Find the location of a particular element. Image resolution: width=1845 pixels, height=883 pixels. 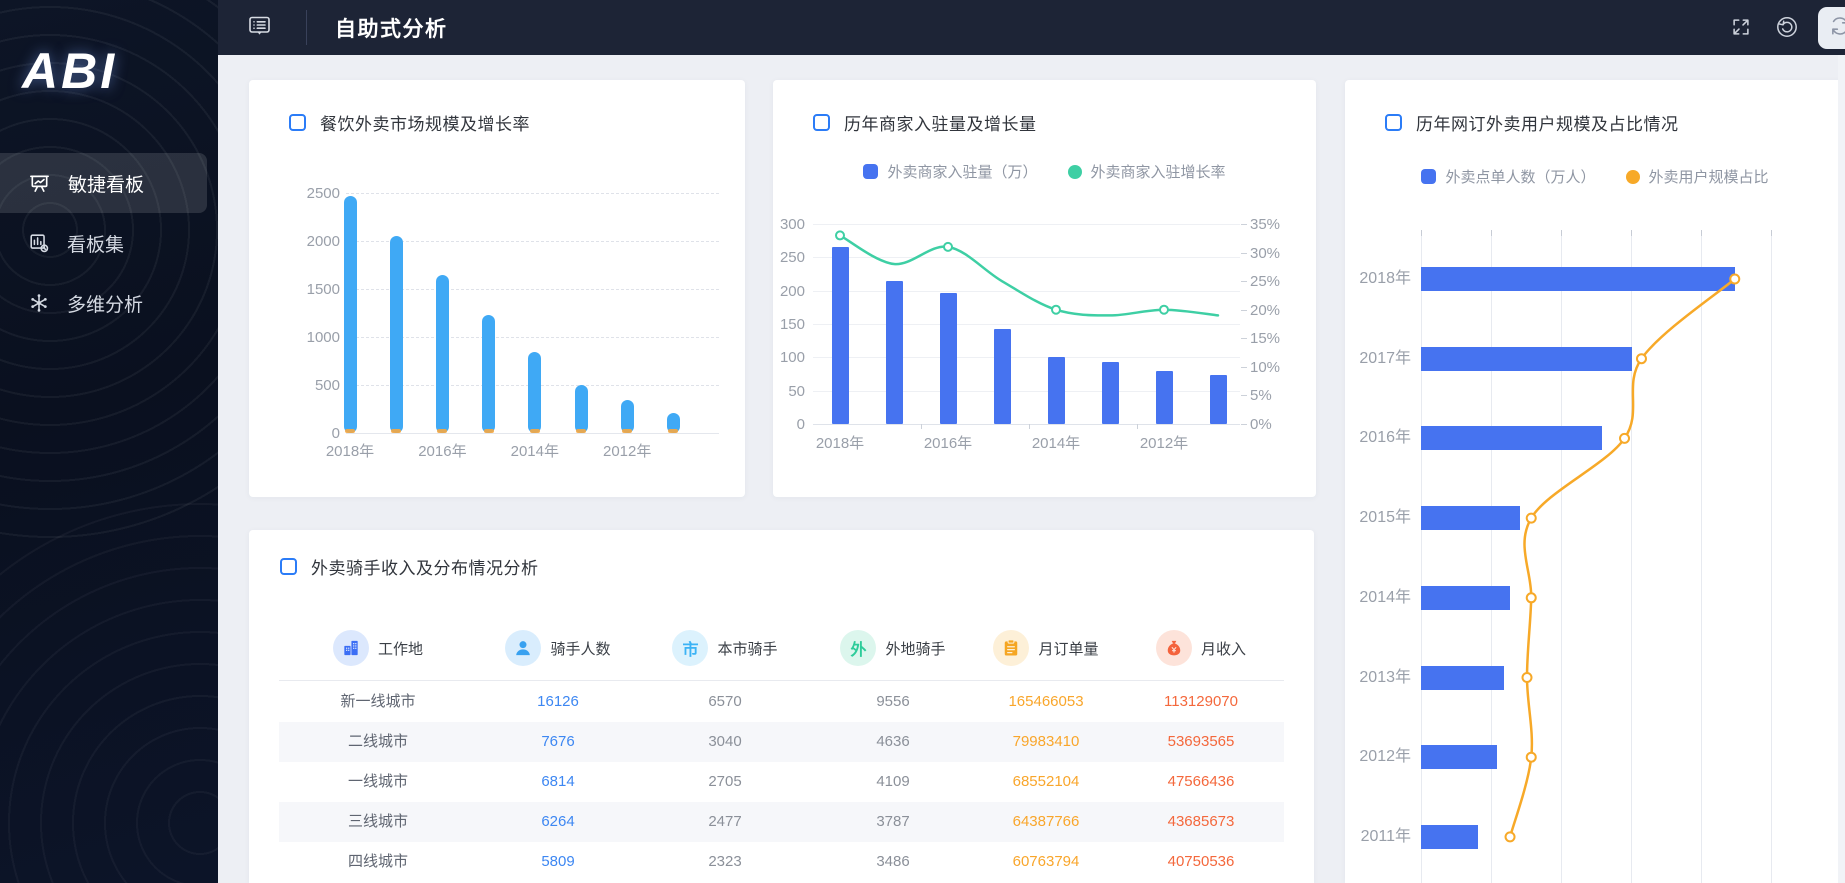

card-head: 外卖骑手收入及分布情况分析 is located at coordinates (409, 566).